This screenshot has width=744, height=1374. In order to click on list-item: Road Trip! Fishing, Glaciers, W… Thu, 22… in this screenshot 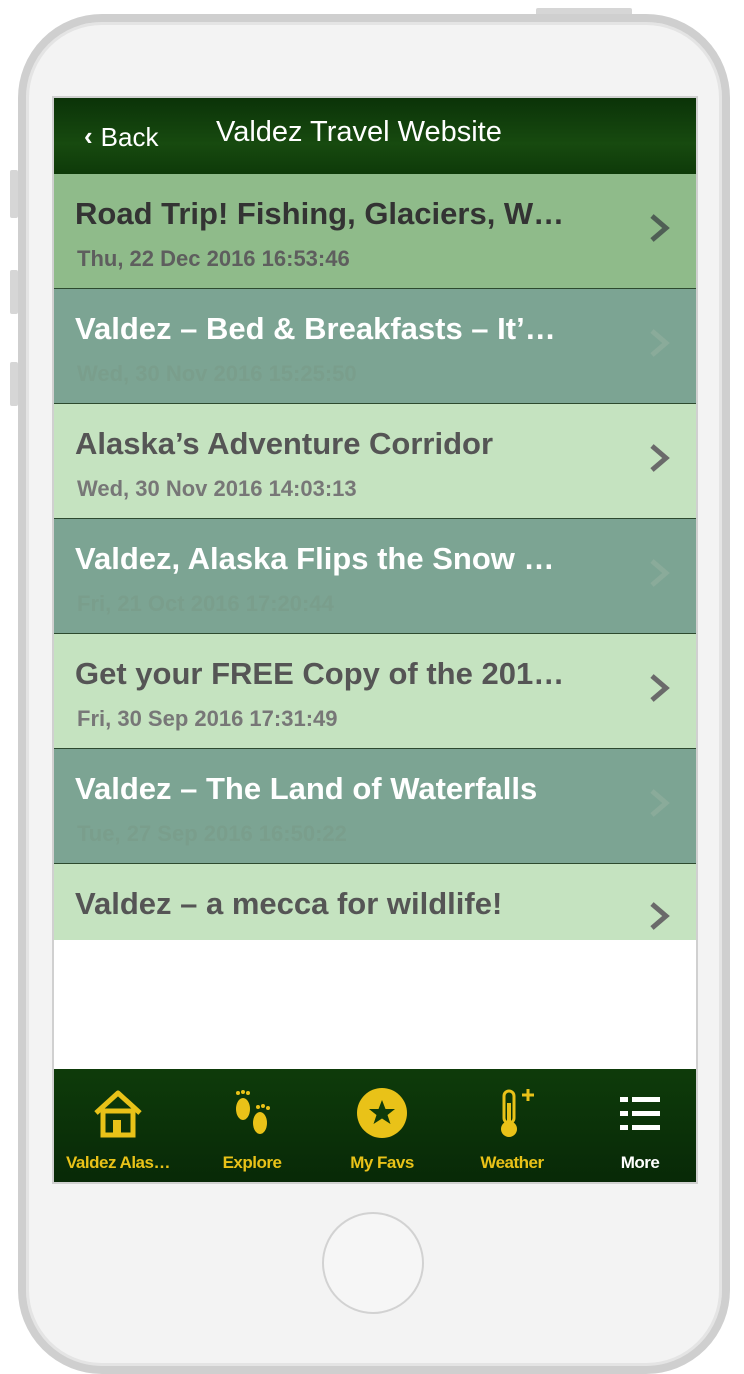, I will do `click(375, 231)`.